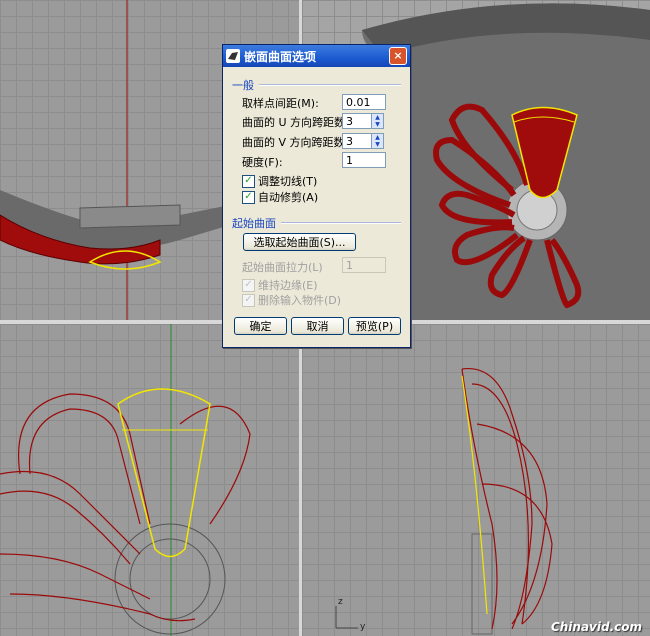  I want to click on sample-spacing-row: 取样点间距(M):, so click(280, 103).